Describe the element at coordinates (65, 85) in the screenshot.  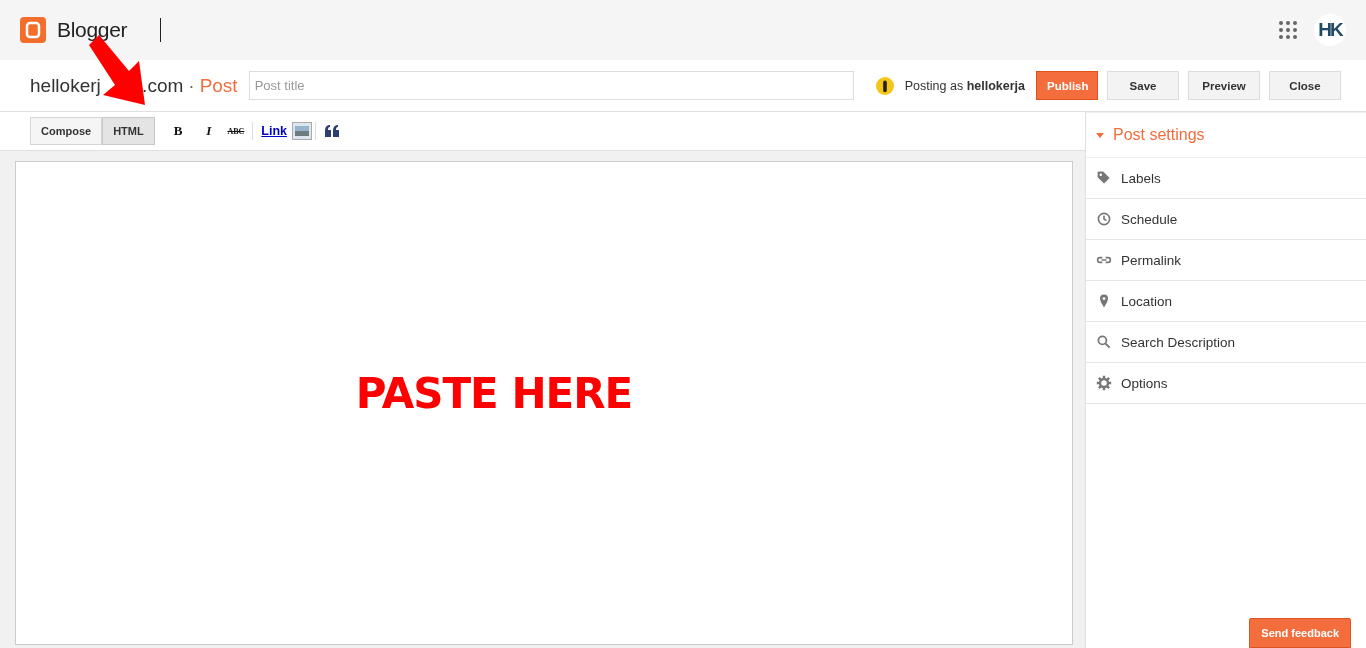
I see `blog-name: hellokerj` at that location.